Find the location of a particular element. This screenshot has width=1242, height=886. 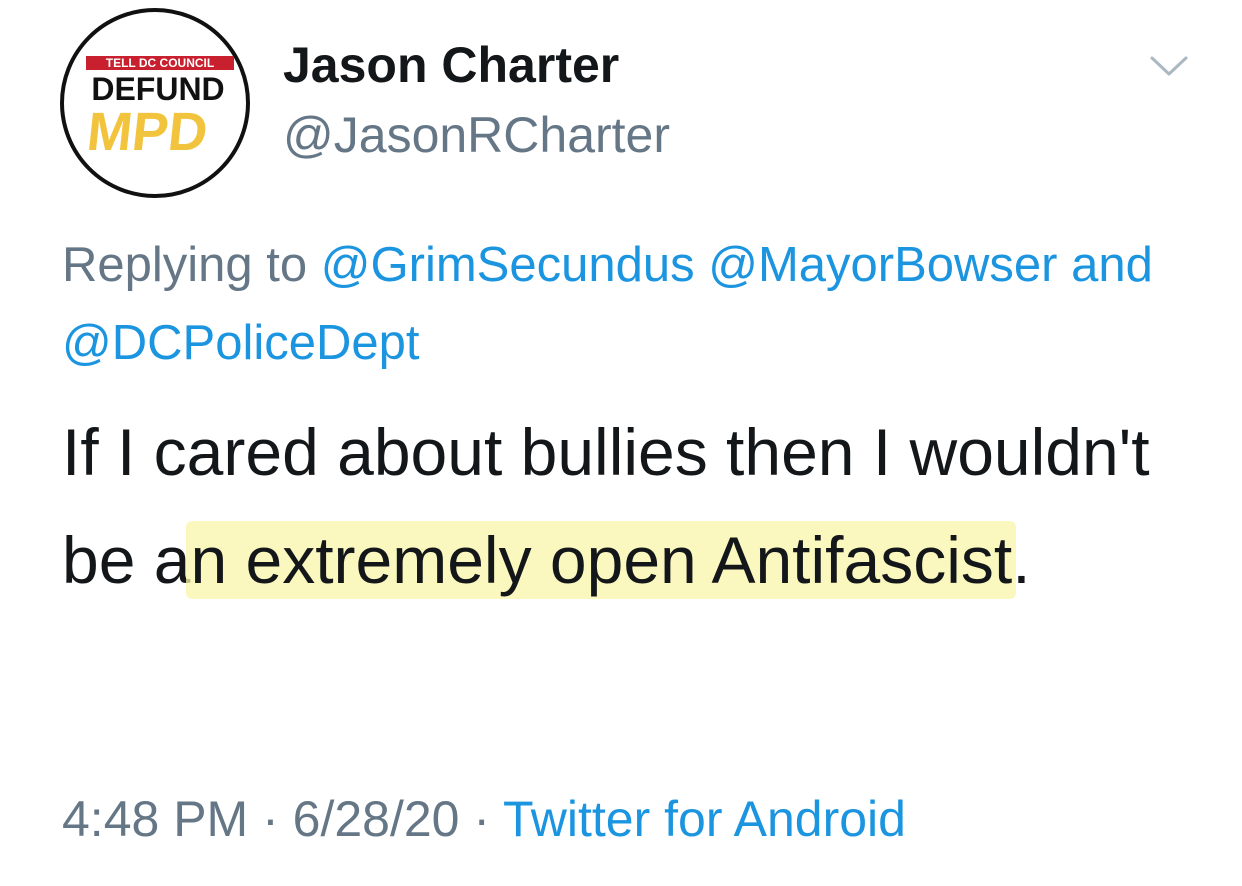

svg-text: MPD is located at coordinates (147, 132).